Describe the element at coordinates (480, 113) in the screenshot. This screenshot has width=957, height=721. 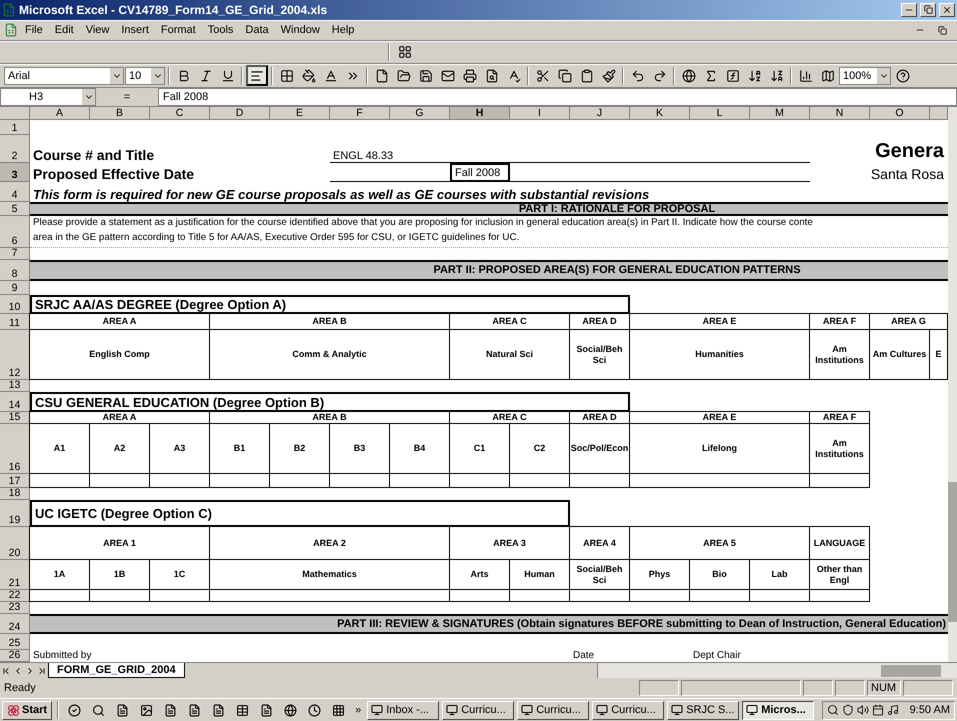
I see `column-header: H` at that location.